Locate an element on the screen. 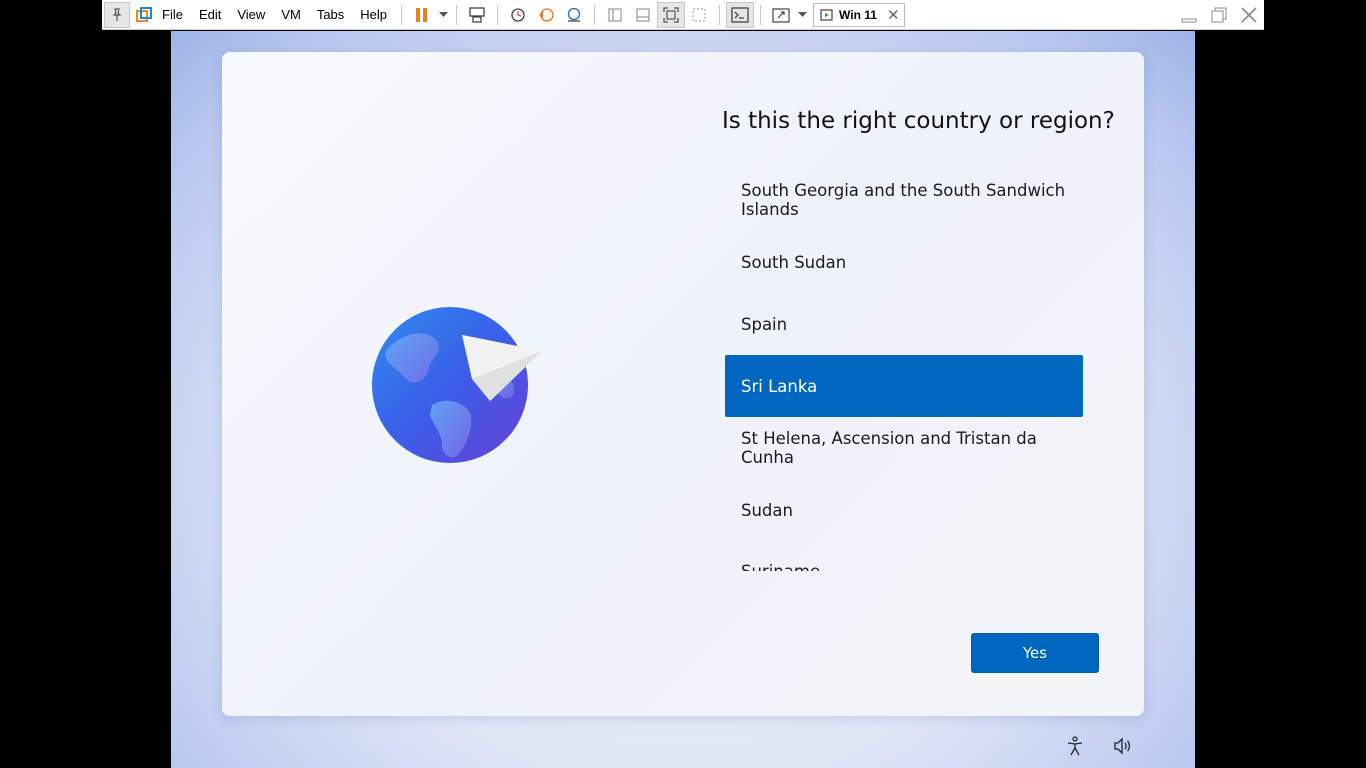  menu-edit: Edit is located at coordinates (210, 15).